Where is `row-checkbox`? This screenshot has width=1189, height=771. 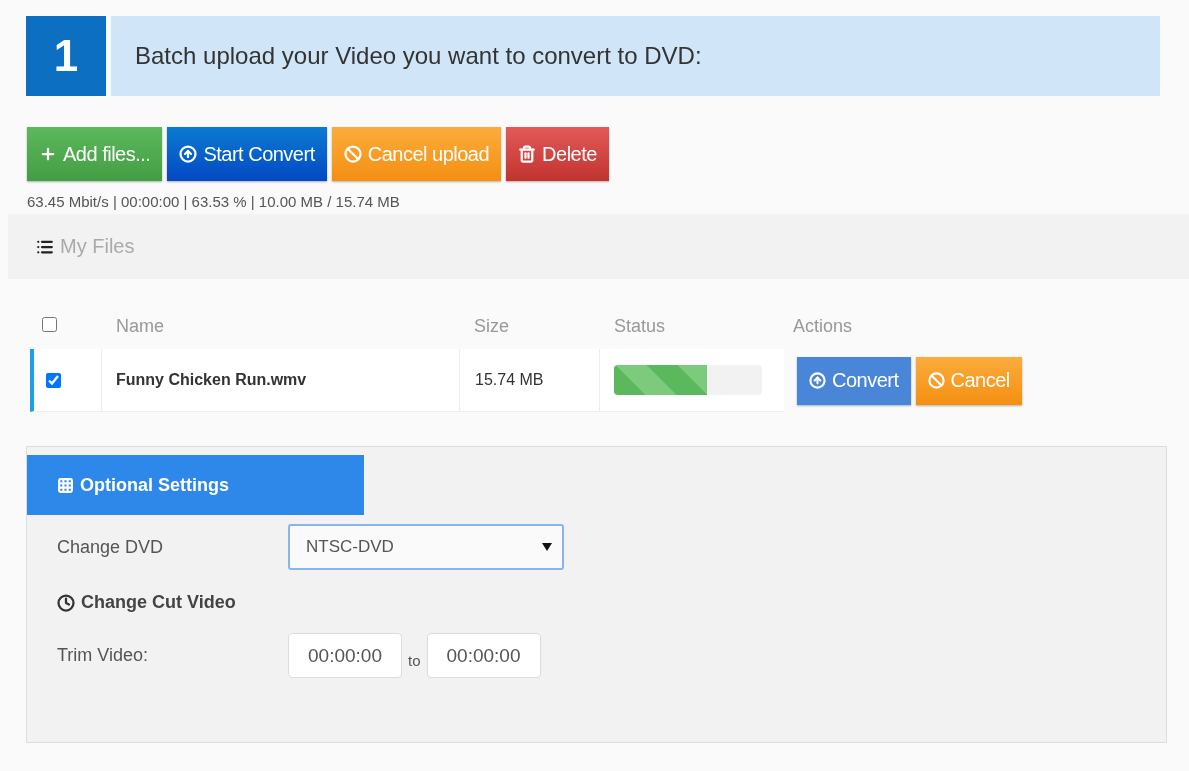 row-checkbox is located at coordinates (53, 380).